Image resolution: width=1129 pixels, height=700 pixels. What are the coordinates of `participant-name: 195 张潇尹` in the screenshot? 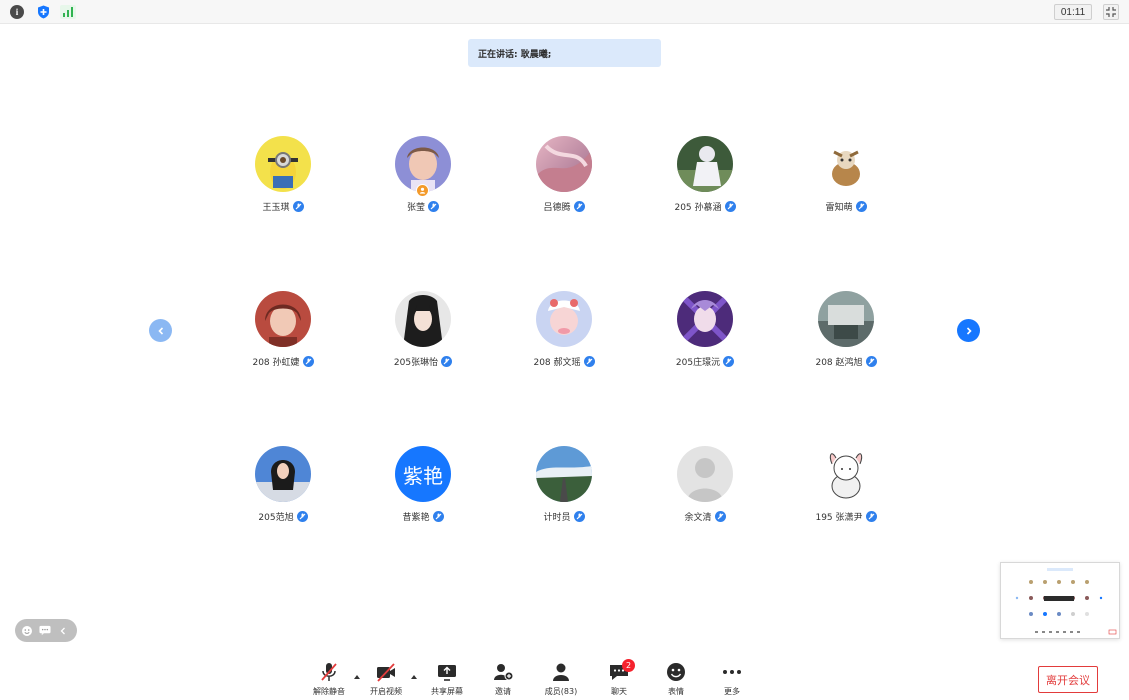 It's located at (839, 517).